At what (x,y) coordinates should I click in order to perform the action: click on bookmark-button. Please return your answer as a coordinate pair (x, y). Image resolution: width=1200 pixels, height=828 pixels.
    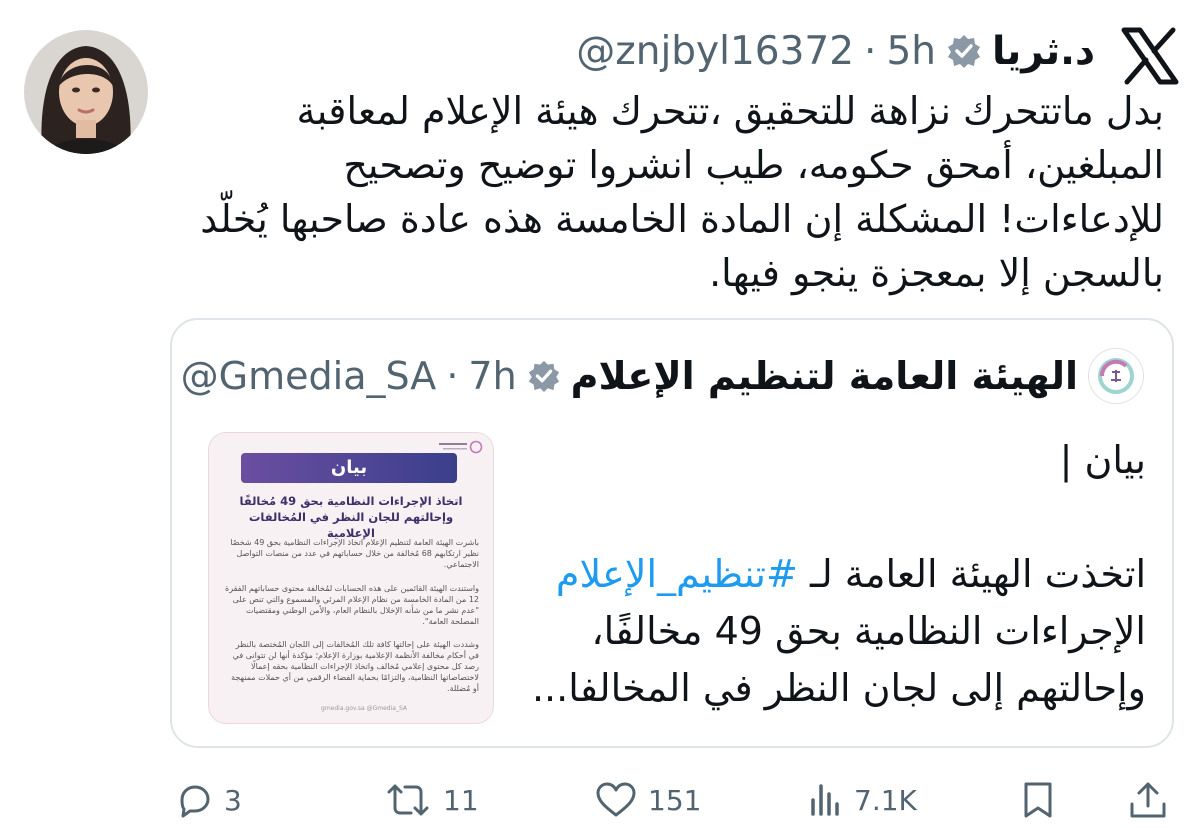
    Looking at the image, I should click on (1038, 800).